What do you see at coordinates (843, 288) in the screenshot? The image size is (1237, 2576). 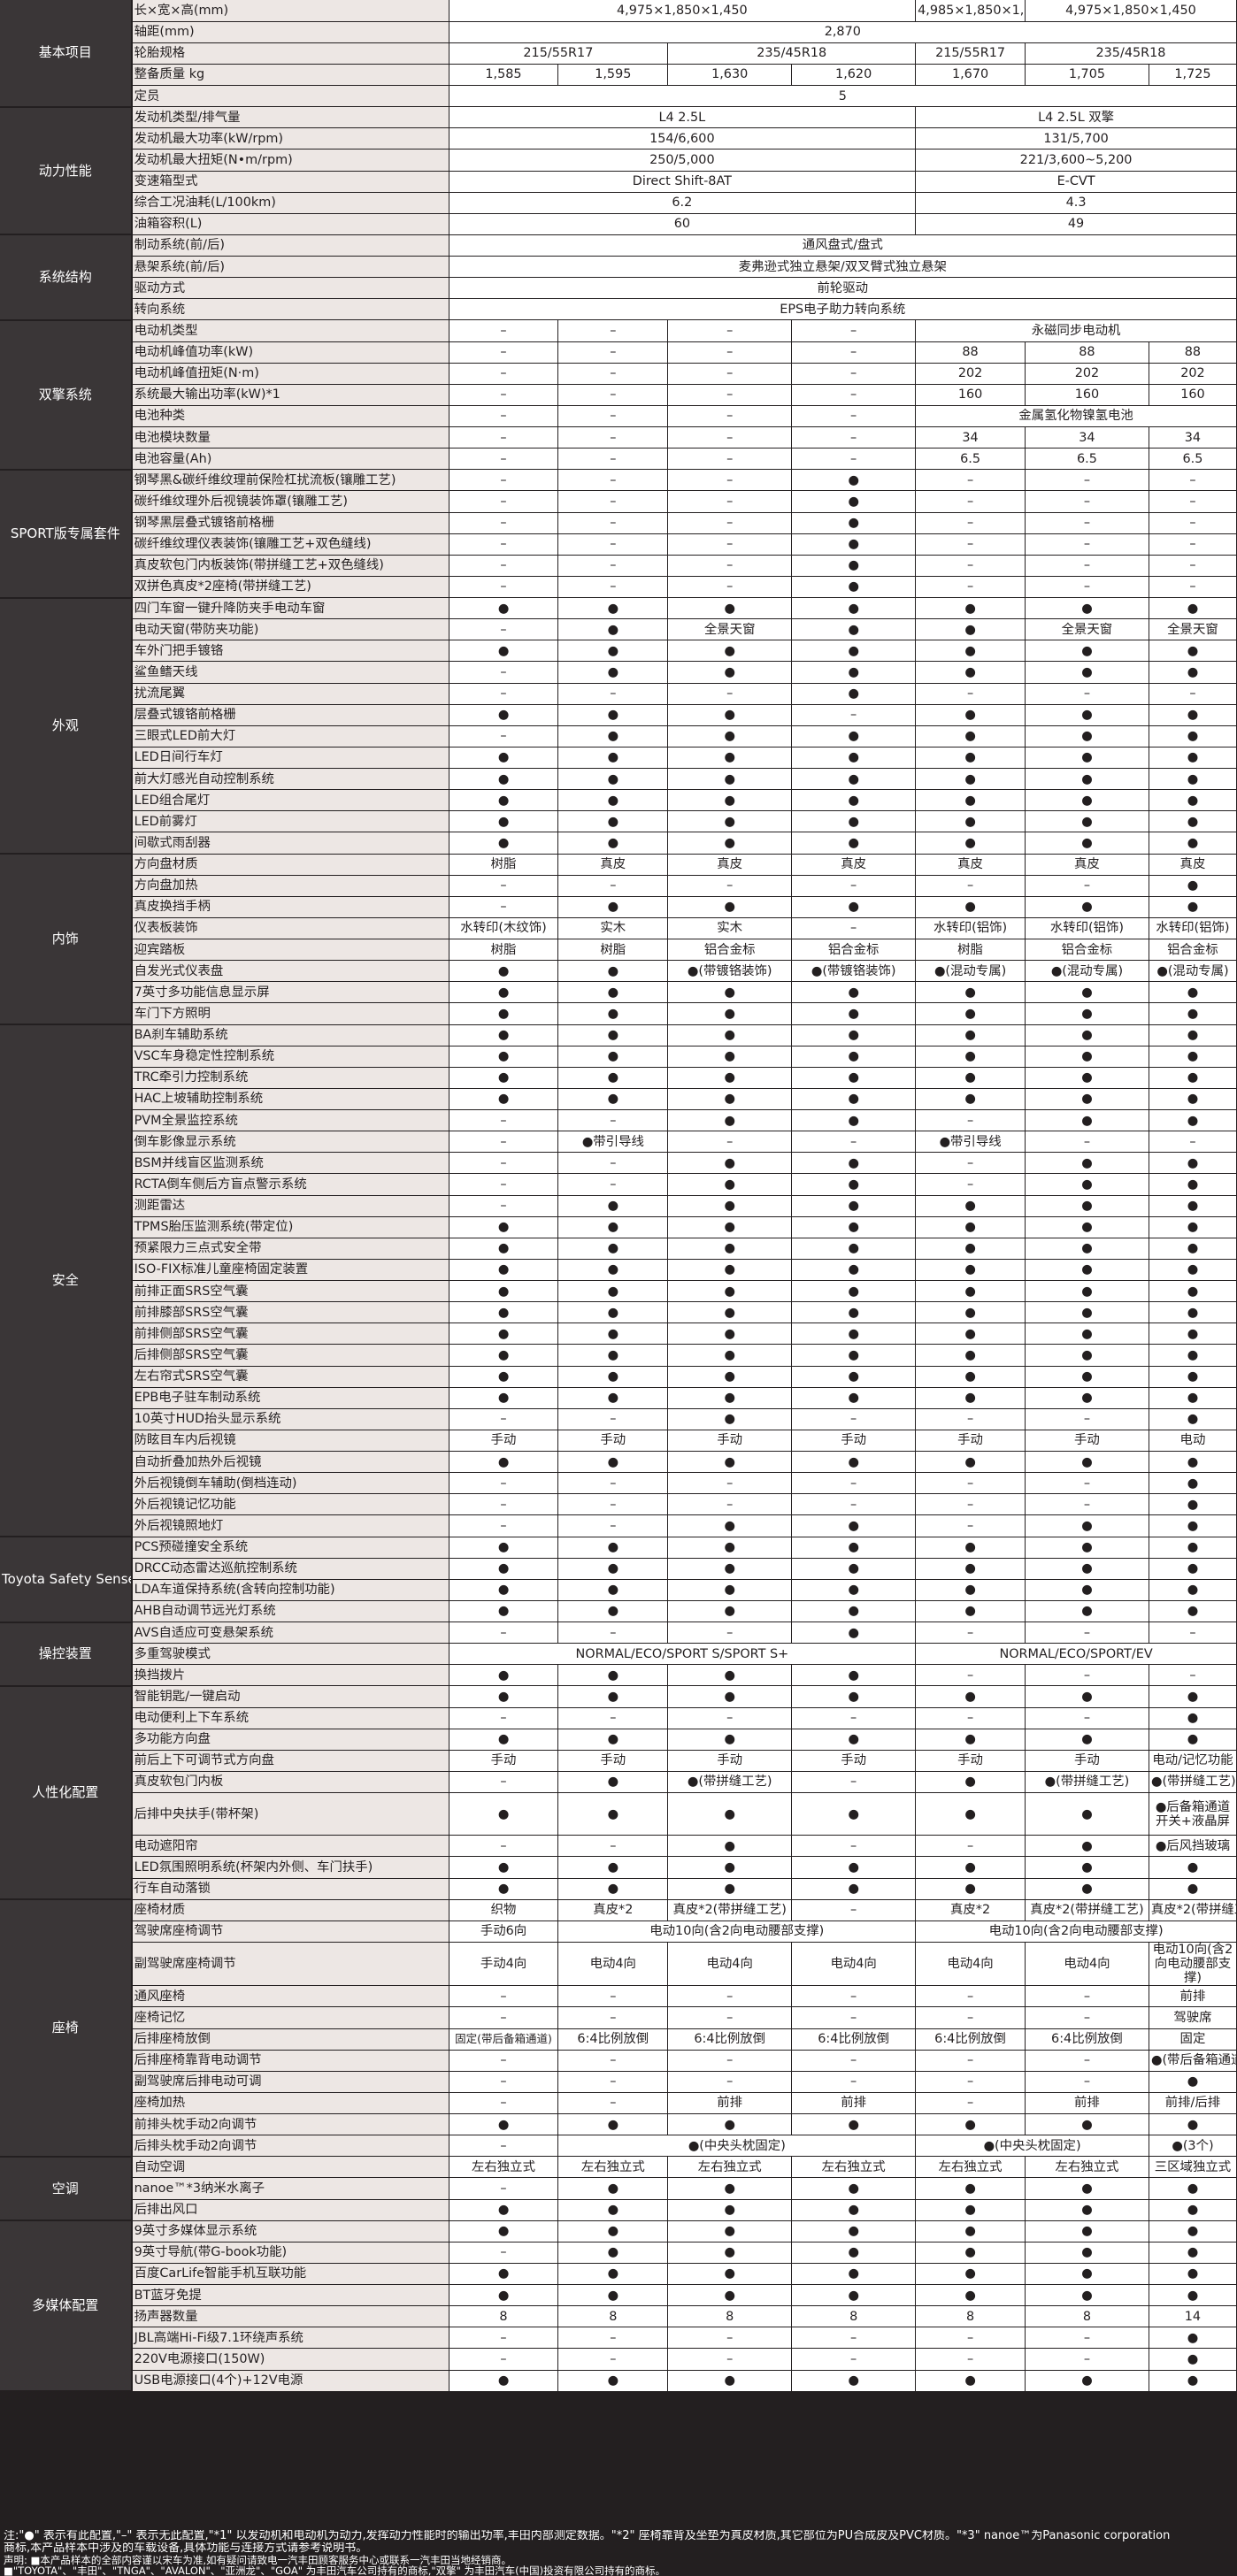 I see `spec-value: 前轮驱动` at bounding box center [843, 288].